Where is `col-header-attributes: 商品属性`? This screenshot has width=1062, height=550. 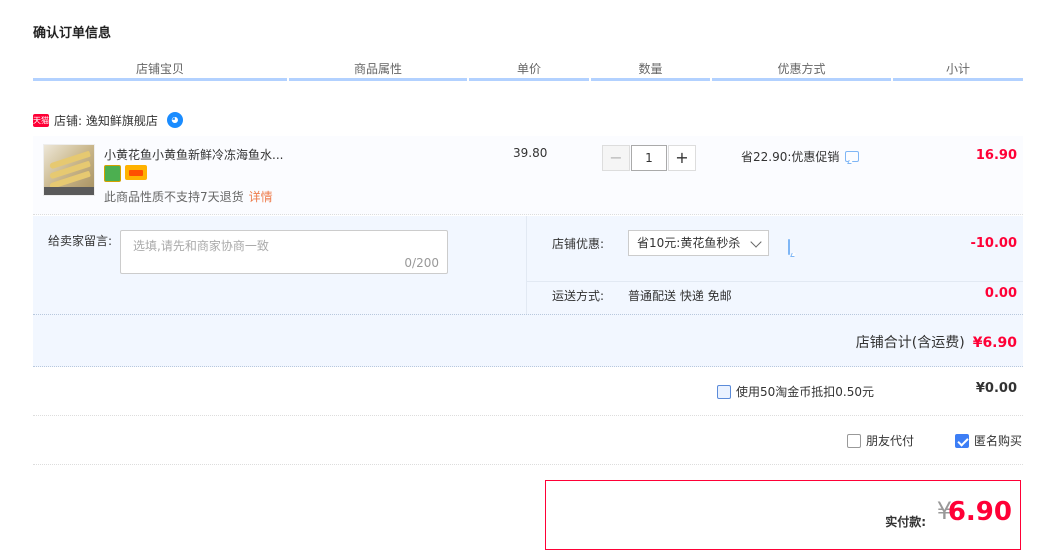
col-header-attributes: 商品属性 is located at coordinates (378, 70).